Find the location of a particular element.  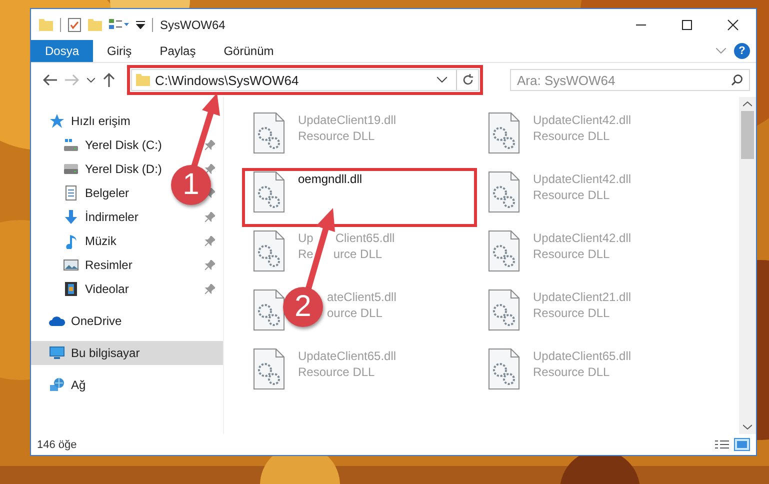

sidebar-item: Resimler is located at coordinates (83, 265).